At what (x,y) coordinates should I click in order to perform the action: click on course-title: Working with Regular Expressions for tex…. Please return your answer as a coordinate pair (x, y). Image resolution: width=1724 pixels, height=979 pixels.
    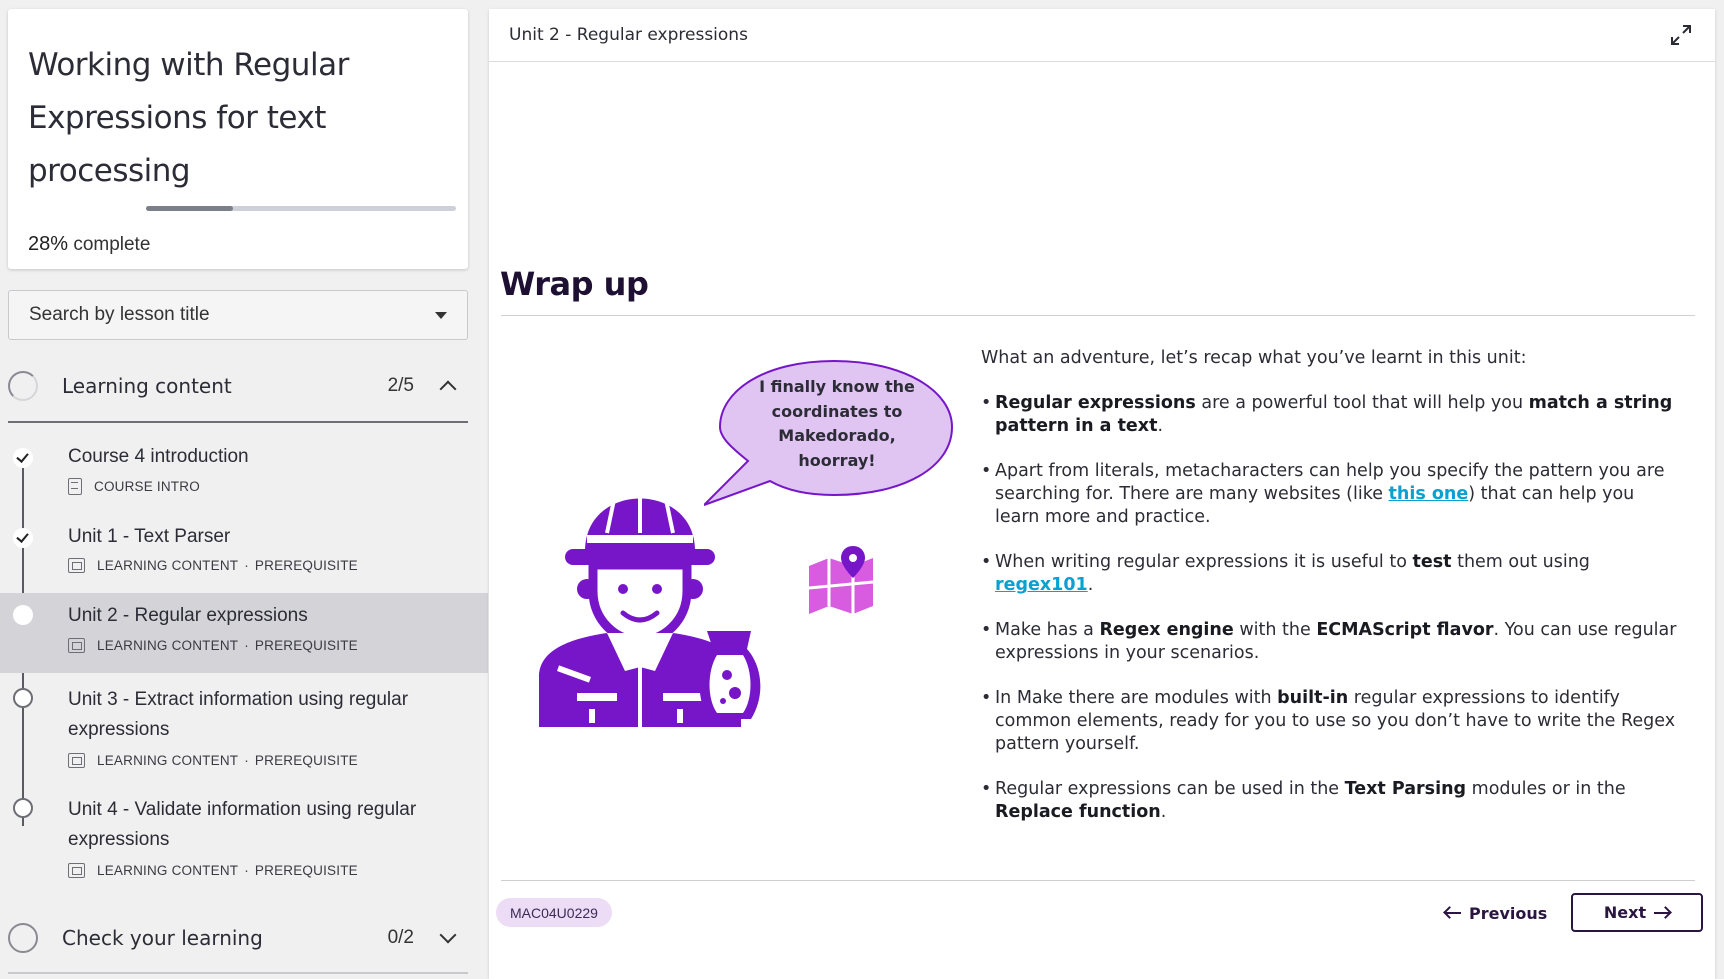
    Looking at the image, I should click on (188, 118).